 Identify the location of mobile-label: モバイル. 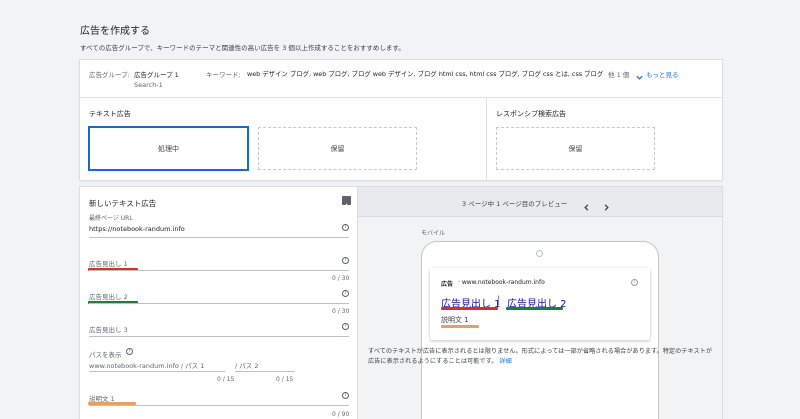
(433, 233).